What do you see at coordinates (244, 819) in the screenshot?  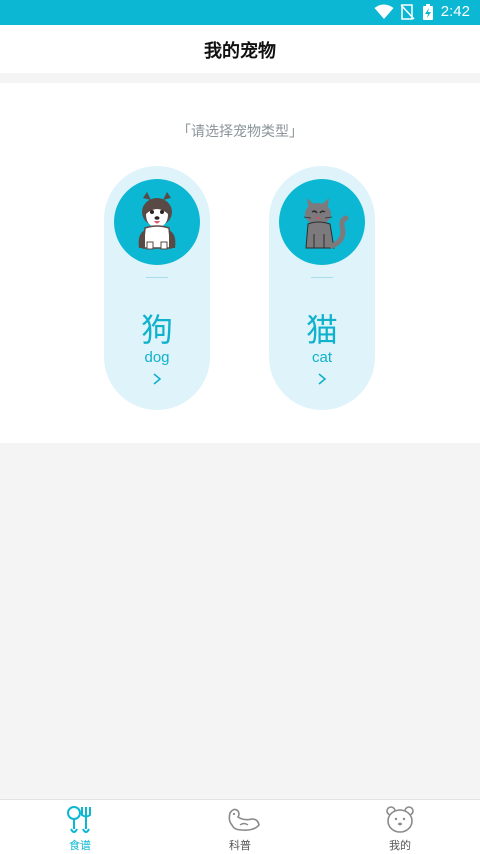 I see `dog-lying-icon` at bounding box center [244, 819].